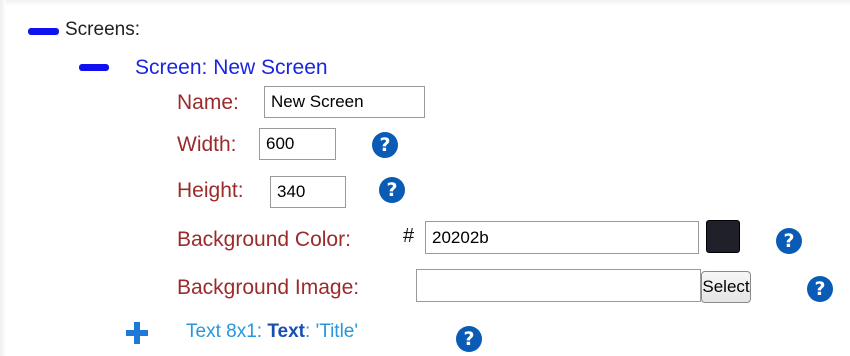  Describe the element at coordinates (789, 241) in the screenshot. I see `background-color-help-question-icon: ?` at that location.